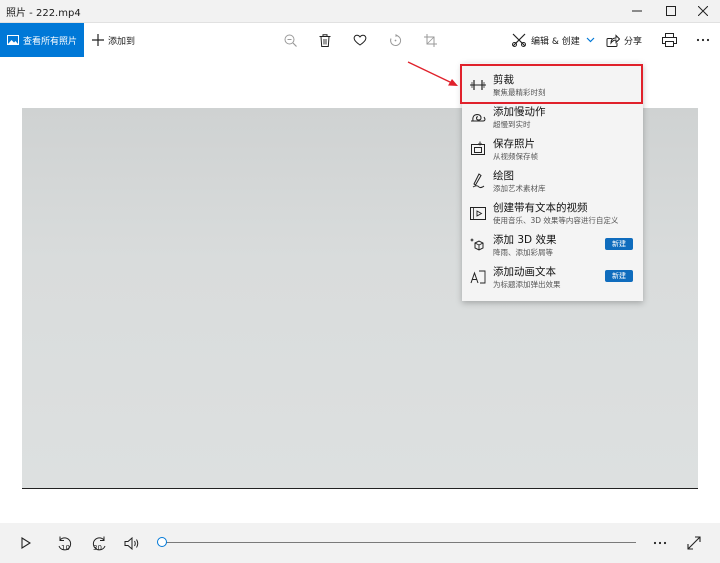 The width and height of the screenshot is (720, 563). I want to click on menu-item-title: 添加慢动作, so click(519, 112).